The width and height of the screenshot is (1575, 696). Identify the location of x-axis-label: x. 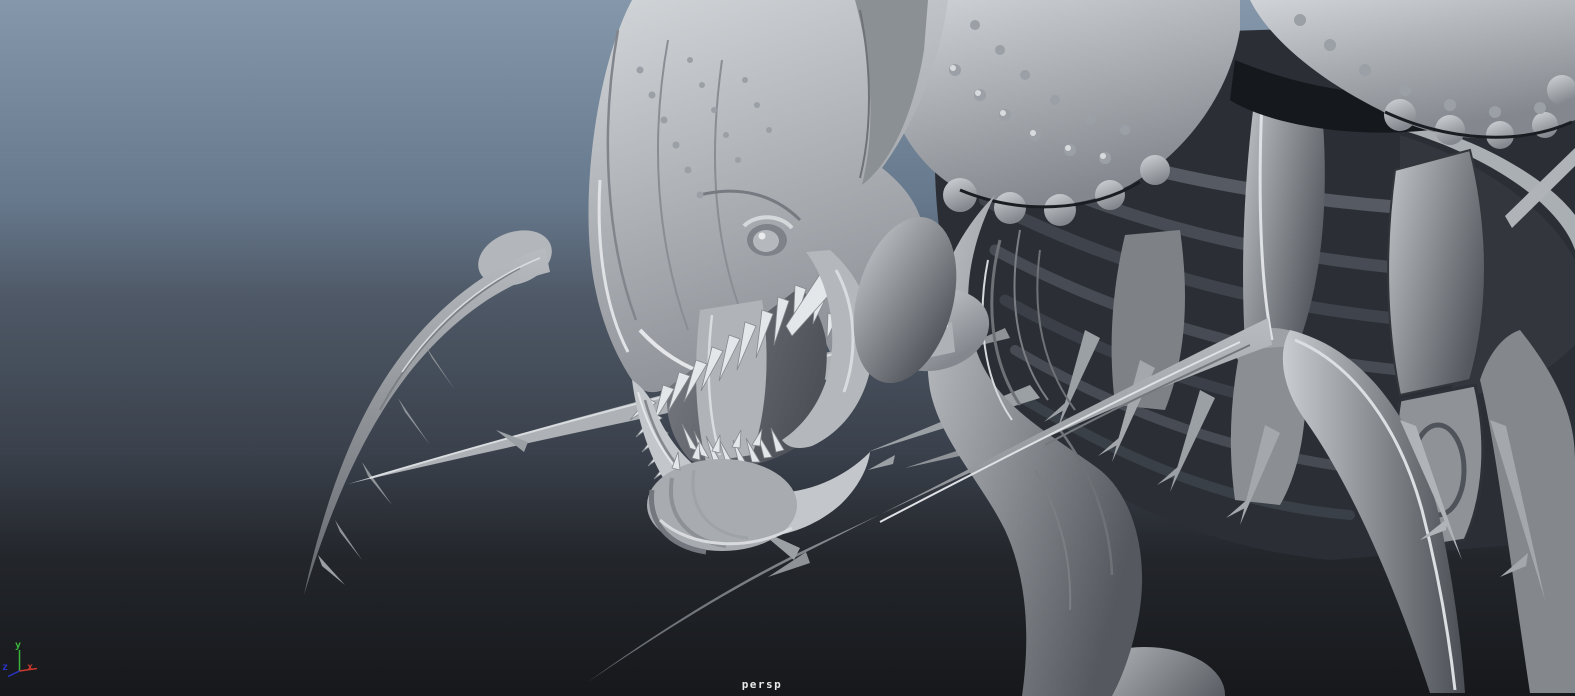
(30, 667).